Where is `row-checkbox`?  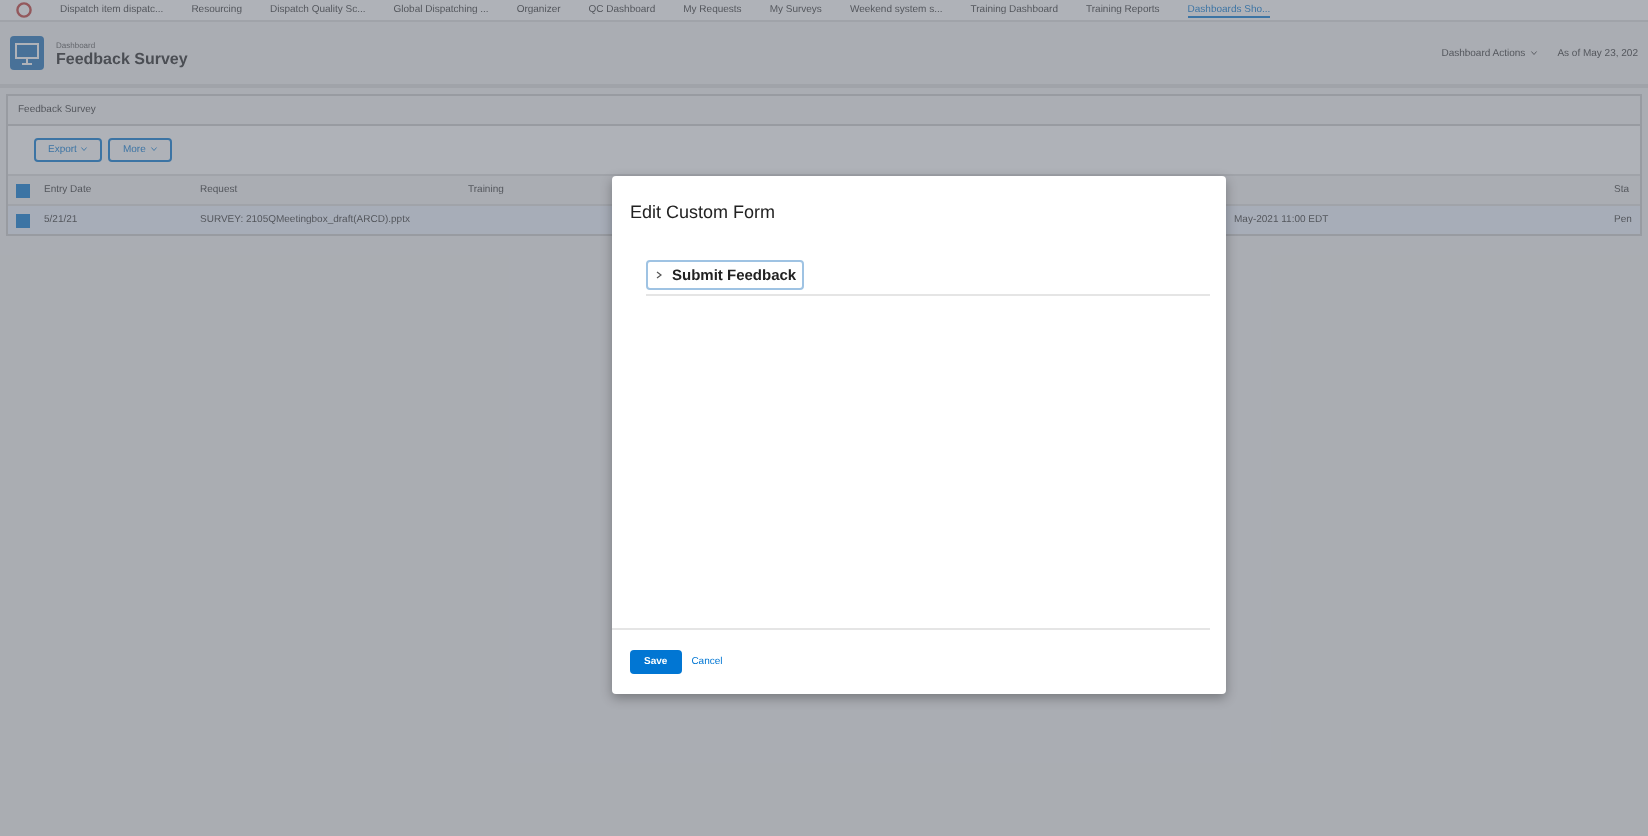
row-checkbox is located at coordinates (23, 220).